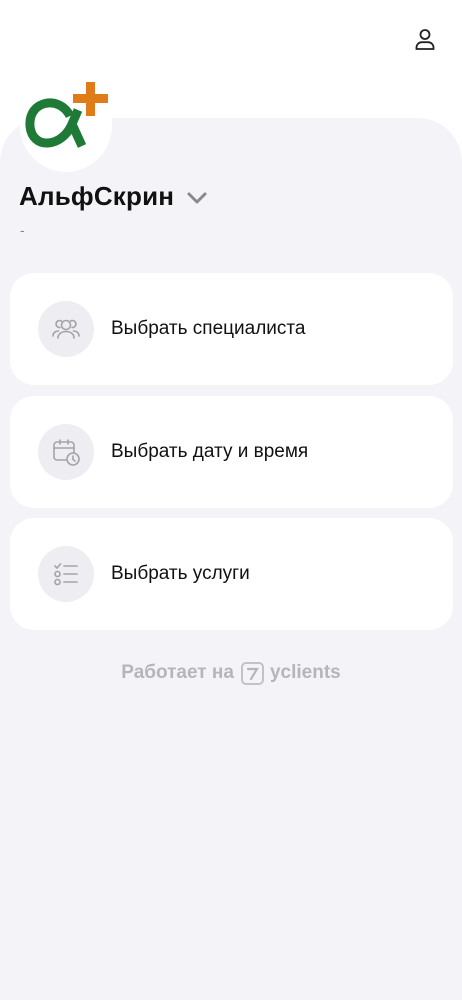 This screenshot has height=1000, width=462. What do you see at coordinates (305, 672) in the screenshot?
I see `yclients-brand: yclients` at bounding box center [305, 672].